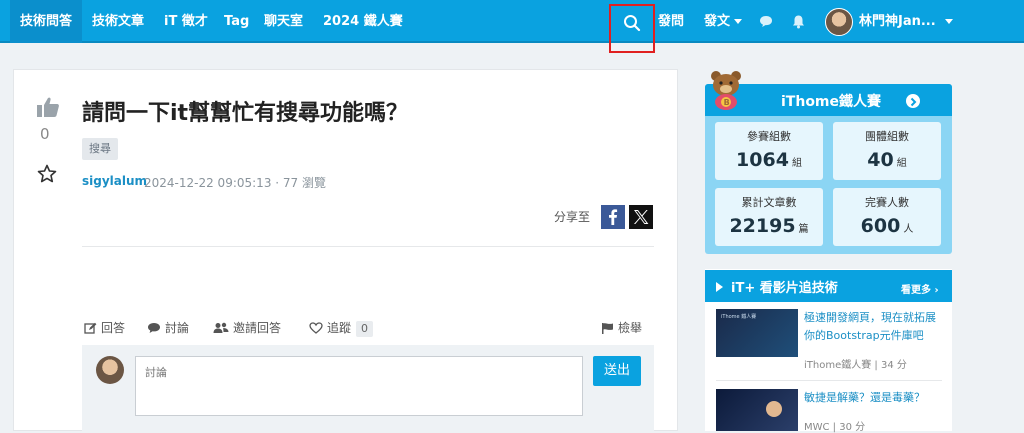 The width and height of the screenshot is (1024, 433). What do you see at coordinates (607, 328) in the screenshot?
I see `flag-icon` at bounding box center [607, 328].